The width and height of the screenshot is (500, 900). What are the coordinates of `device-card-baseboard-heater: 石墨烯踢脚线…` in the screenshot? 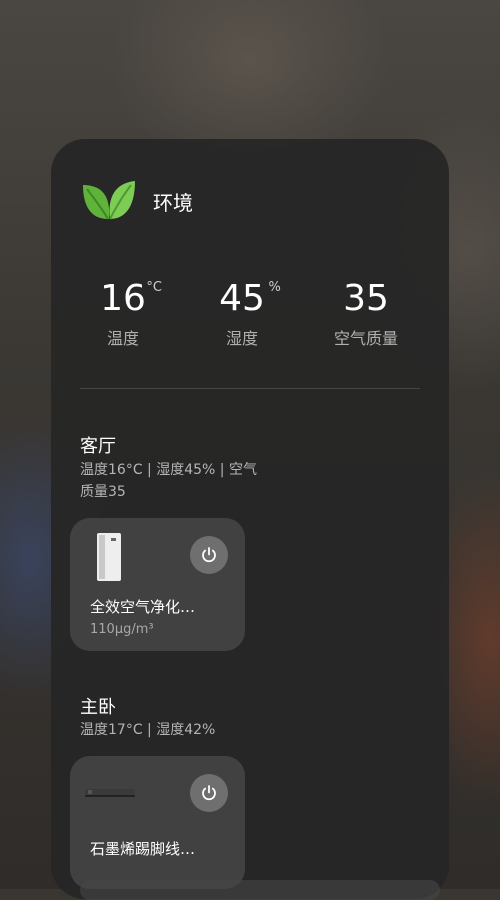 It's located at (157, 822).